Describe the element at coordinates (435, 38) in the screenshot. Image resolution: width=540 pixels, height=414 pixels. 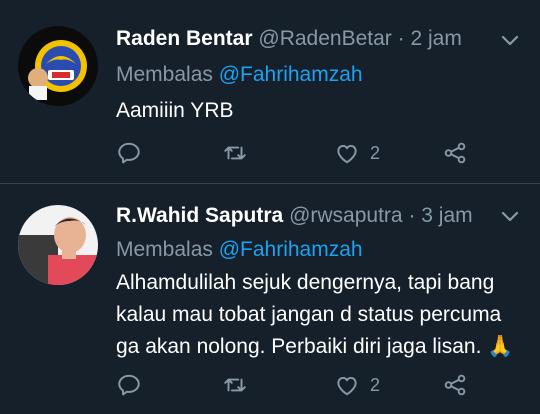
I see `timestamp: 2 jam` at that location.